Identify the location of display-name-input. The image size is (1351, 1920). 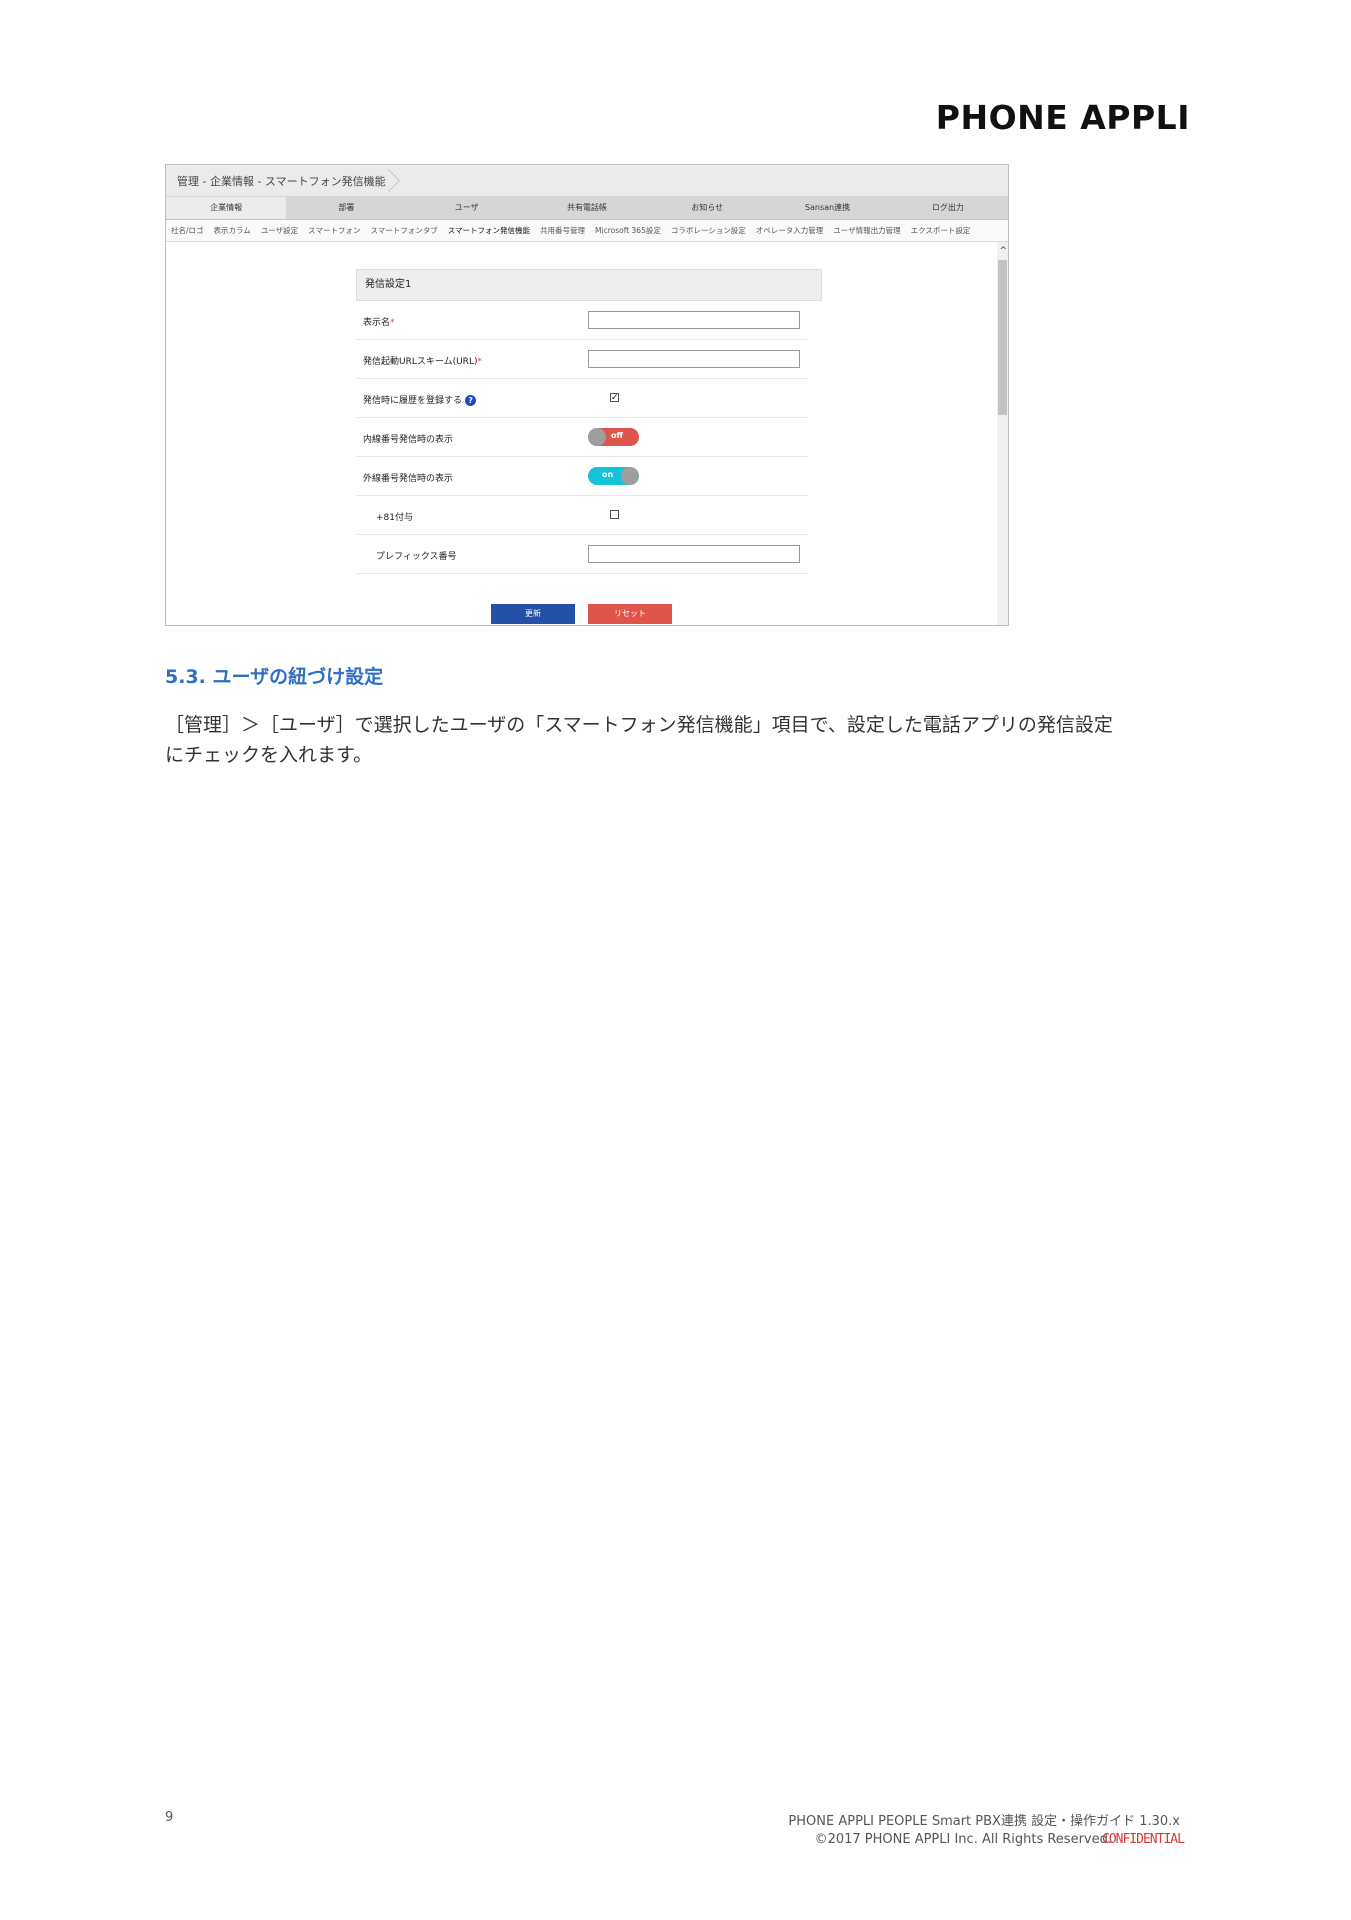
(694, 320).